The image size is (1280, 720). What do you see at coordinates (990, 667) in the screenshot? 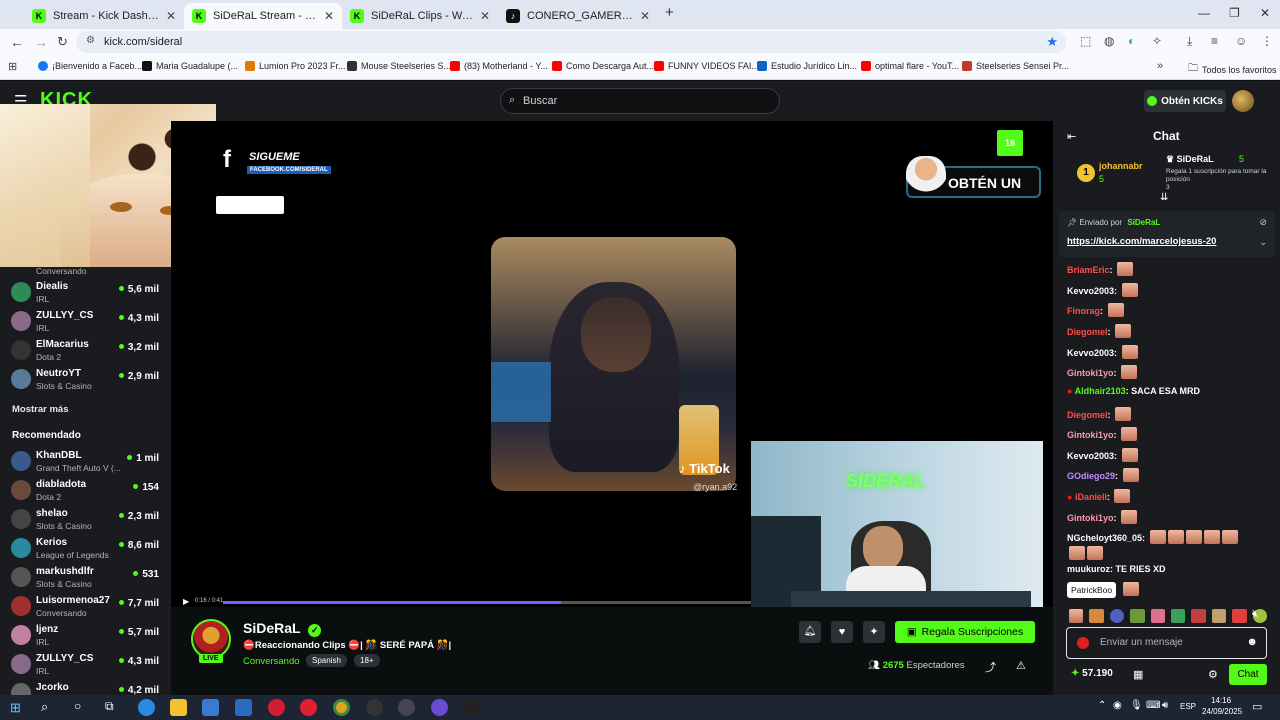
I see `share-icon: ⤴` at bounding box center [990, 667].